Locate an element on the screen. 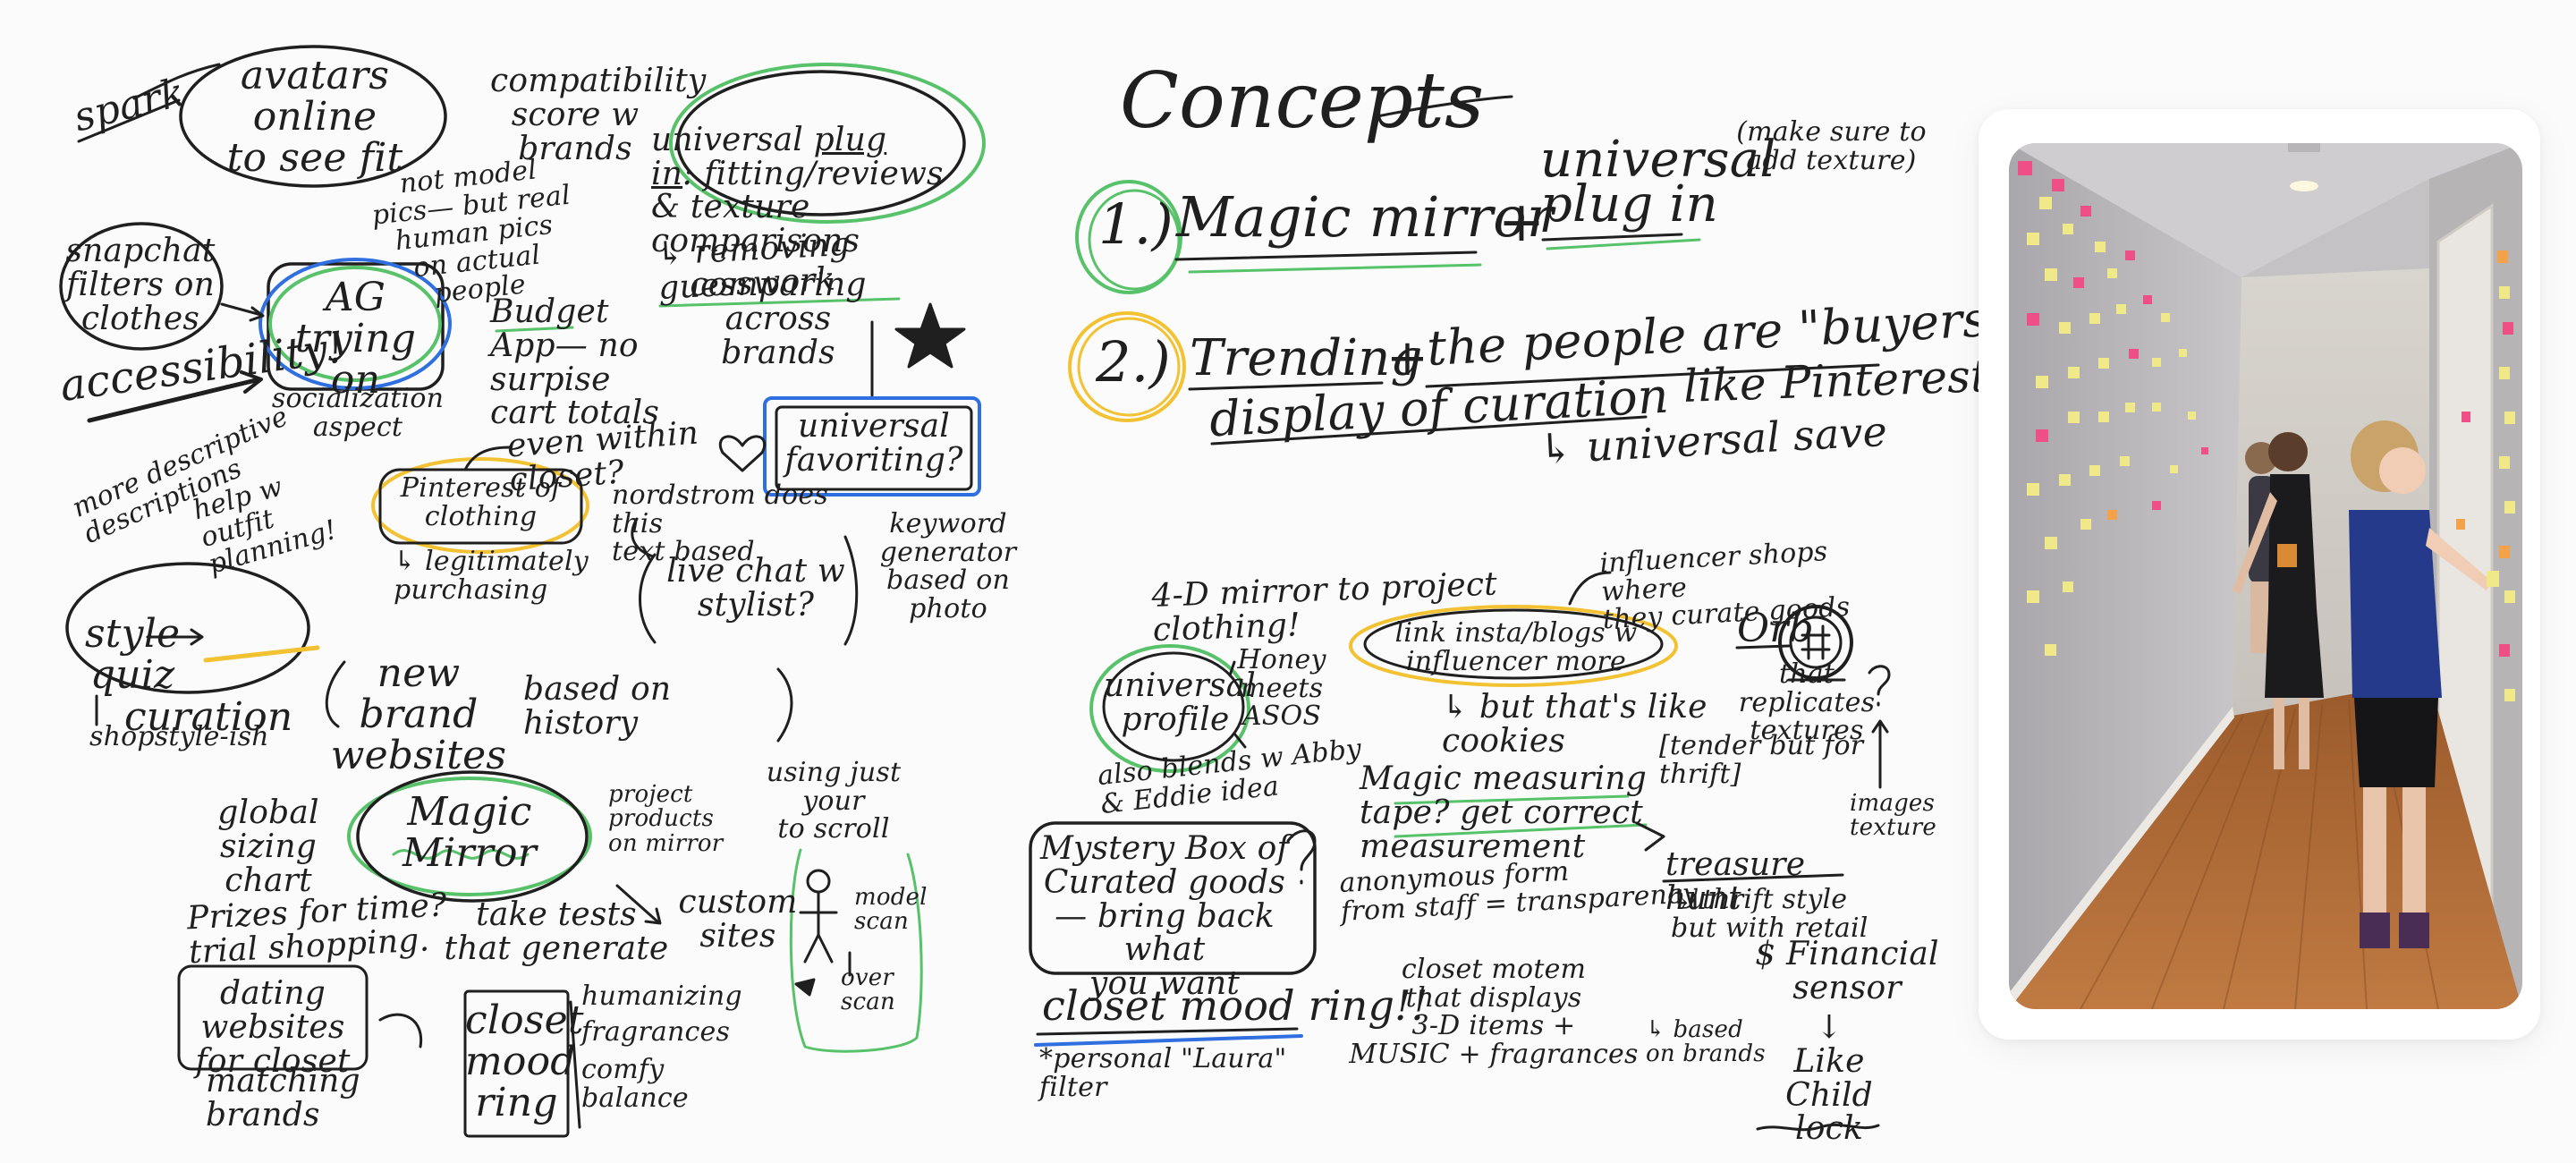  plugin-underline is located at coordinates (1612, 237).